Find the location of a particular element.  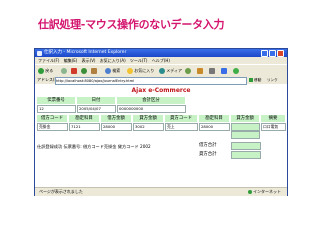

header-credit-amount: 貸方金額 is located at coordinates (148, 118).